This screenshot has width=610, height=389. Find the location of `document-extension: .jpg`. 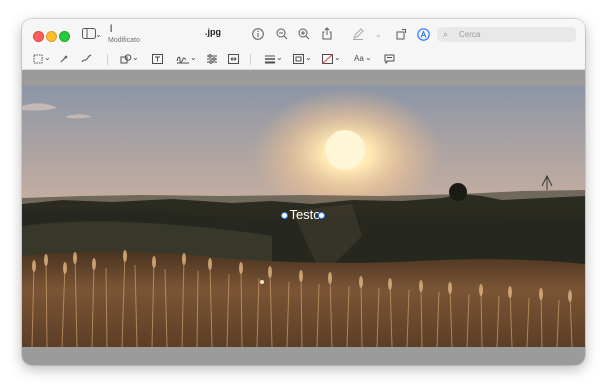

document-extension: .jpg is located at coordinates (213, 32).